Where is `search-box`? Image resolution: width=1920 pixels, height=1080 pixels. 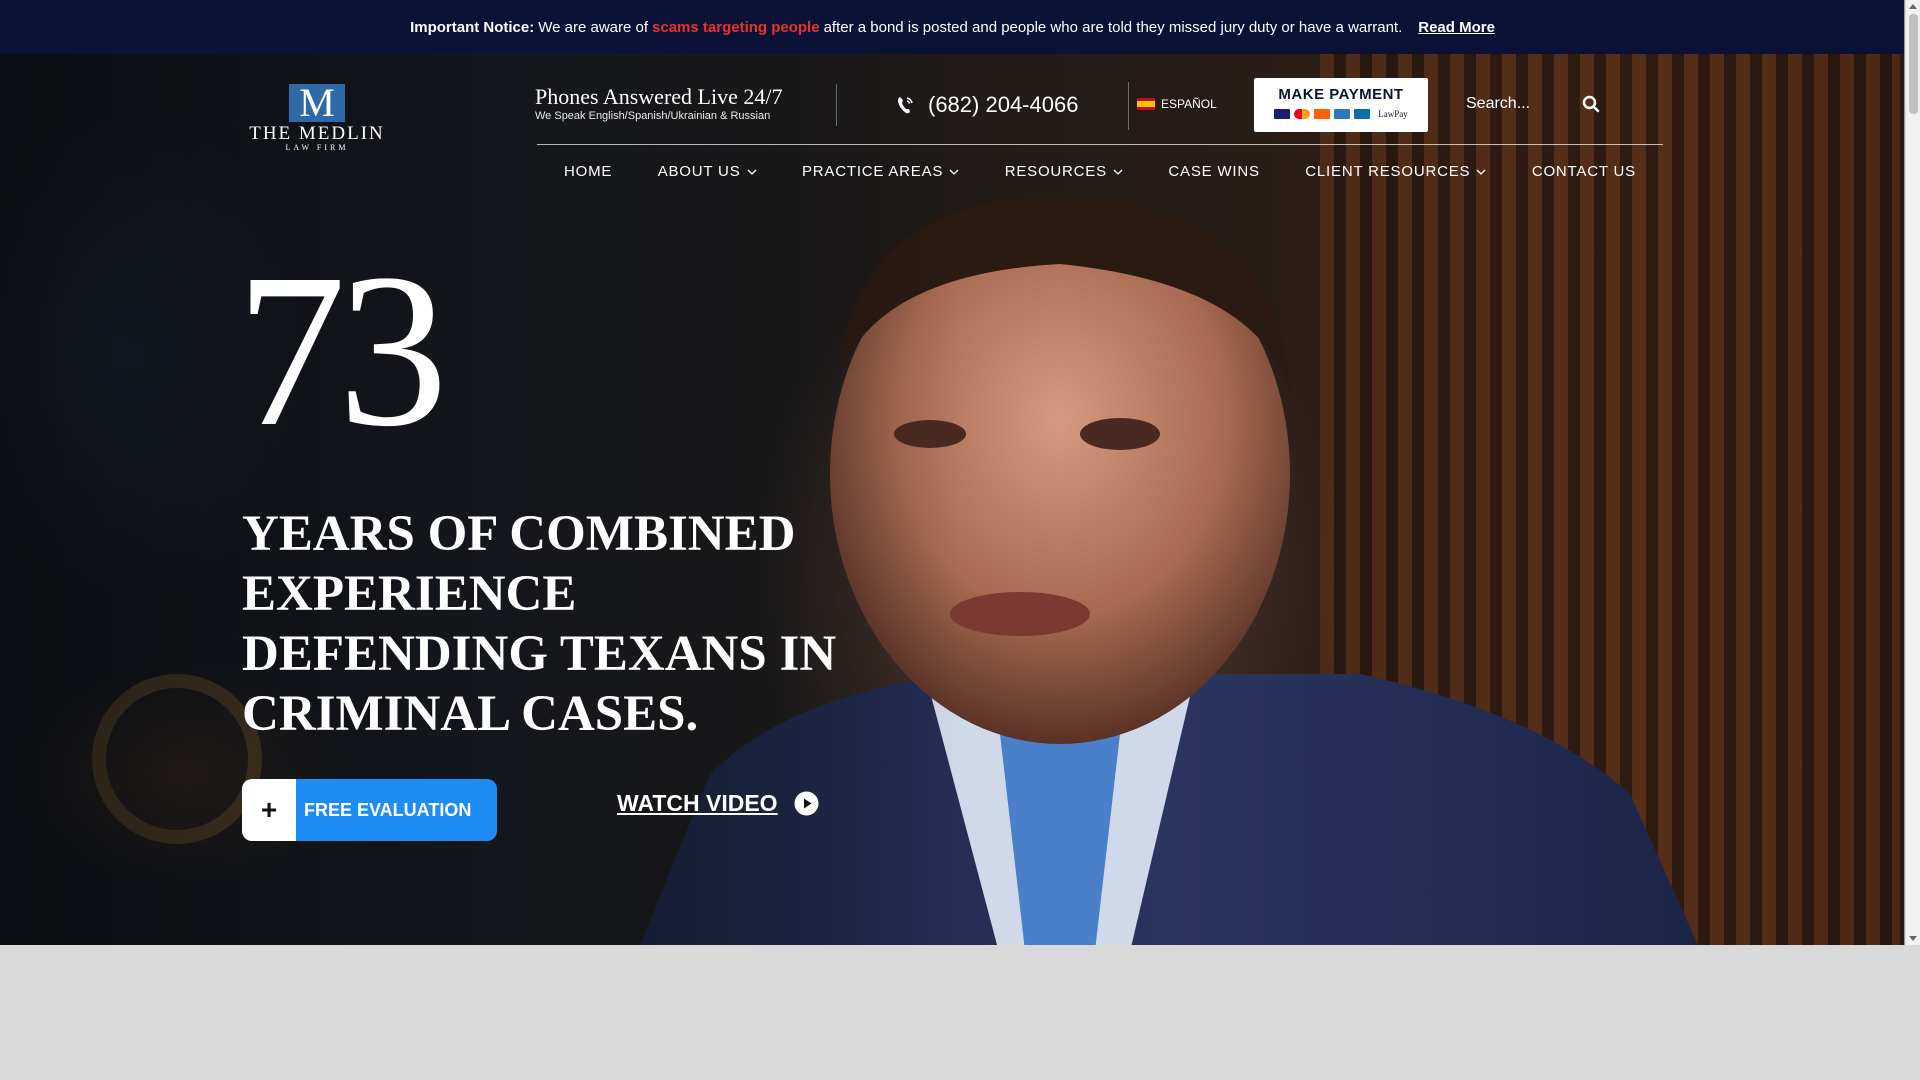
search-box is located at coordinates (1536, 104).